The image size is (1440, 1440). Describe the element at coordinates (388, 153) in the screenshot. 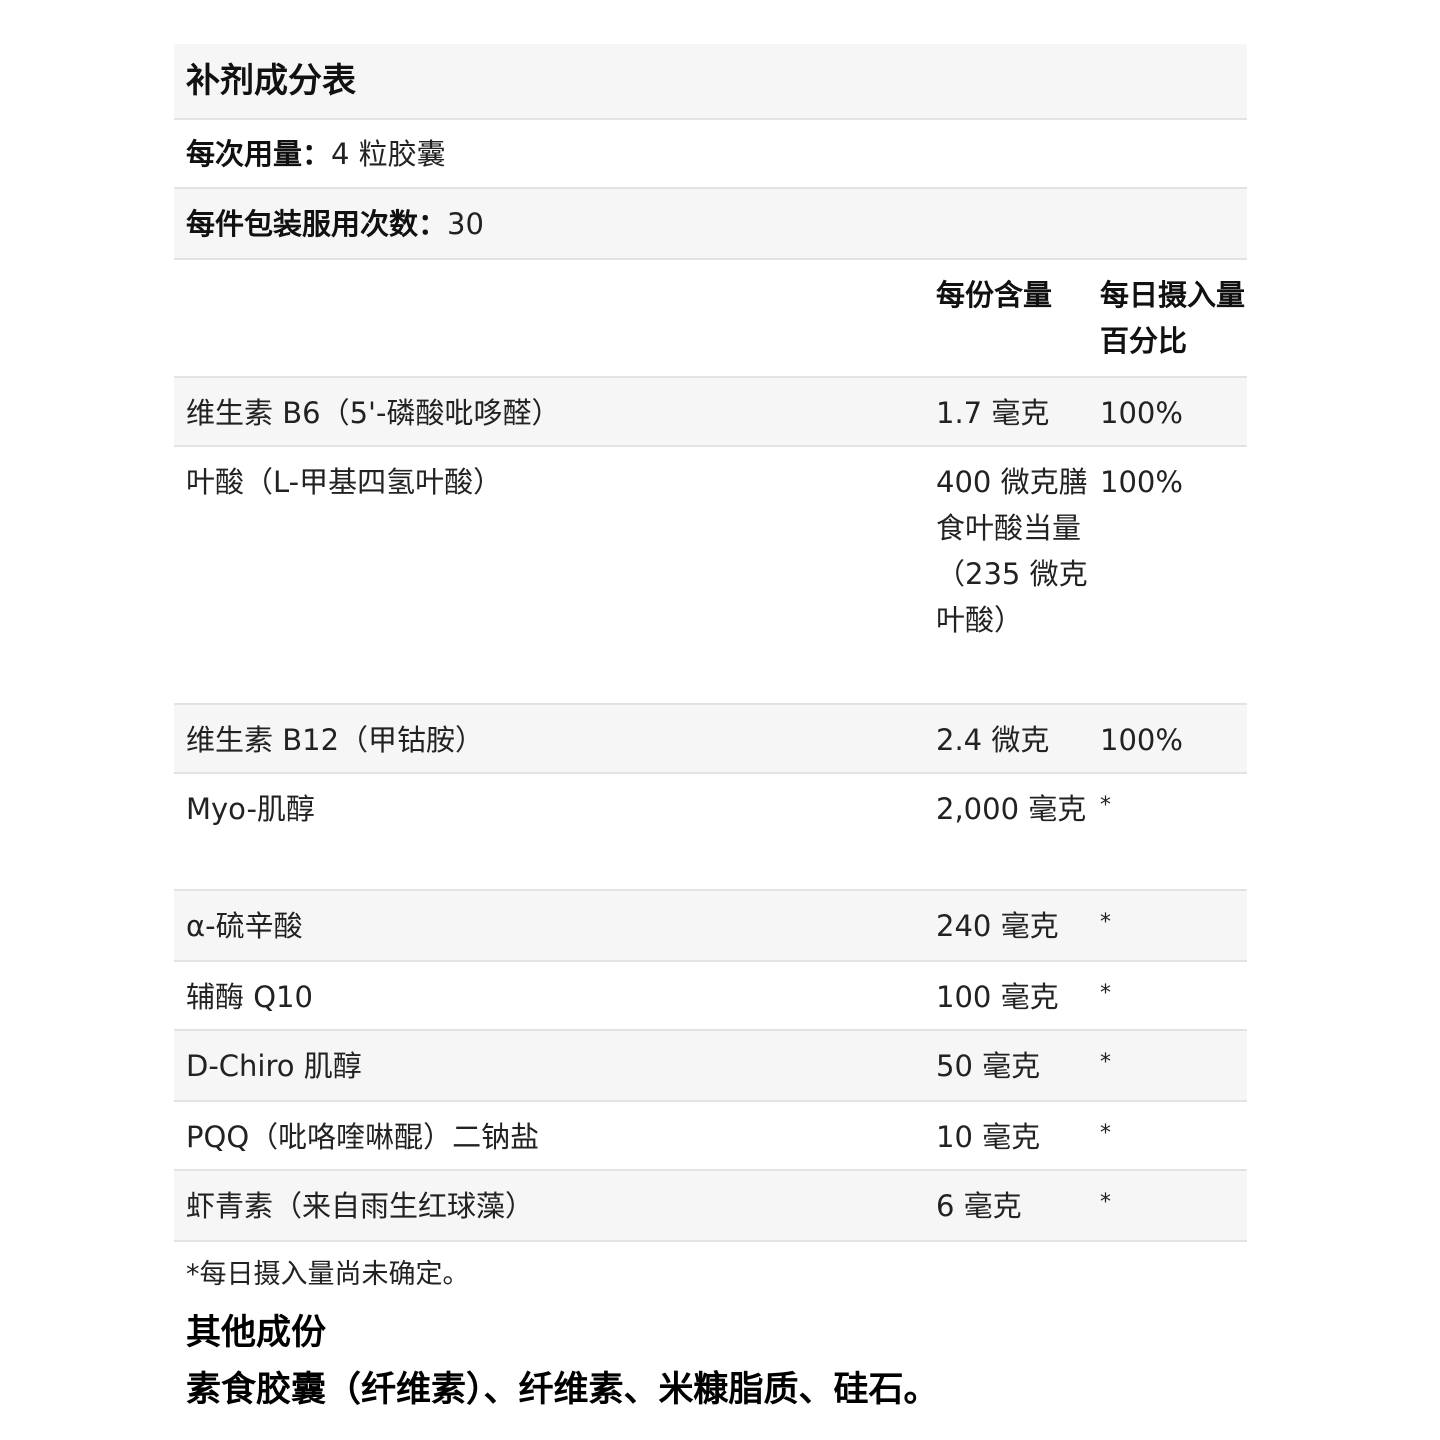

I see `serving-size-value: 4 粒胶囊` at that location.